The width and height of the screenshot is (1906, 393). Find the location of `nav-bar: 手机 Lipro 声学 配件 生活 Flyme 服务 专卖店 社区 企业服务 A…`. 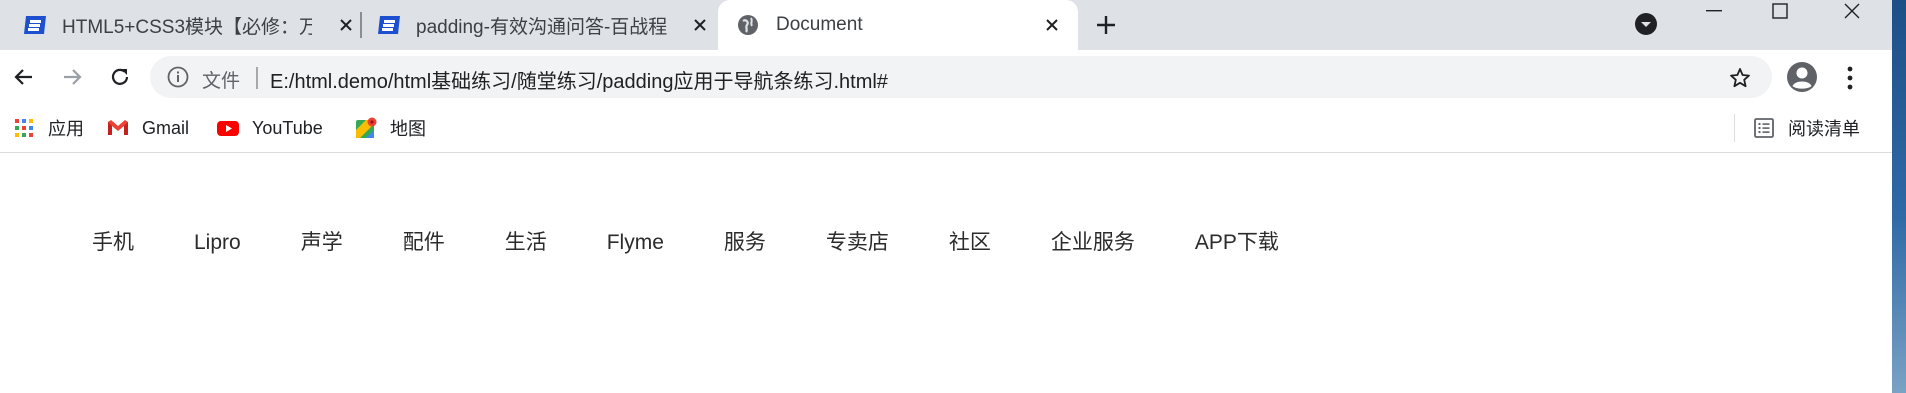

nav-bar: 手机 Lipro 声学 配件 生活 Flyme 服务 专卖店 社区 企业服务 A… is located at coordinates (715, 243).